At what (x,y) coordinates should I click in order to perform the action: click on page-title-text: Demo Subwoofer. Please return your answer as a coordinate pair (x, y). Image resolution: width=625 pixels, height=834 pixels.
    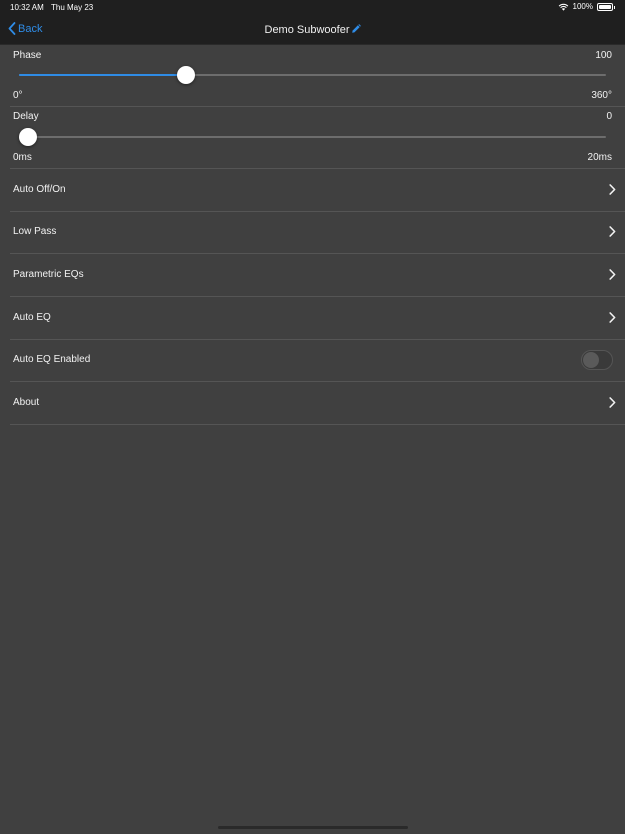
    Looking at the image, I should click on (307, 30).